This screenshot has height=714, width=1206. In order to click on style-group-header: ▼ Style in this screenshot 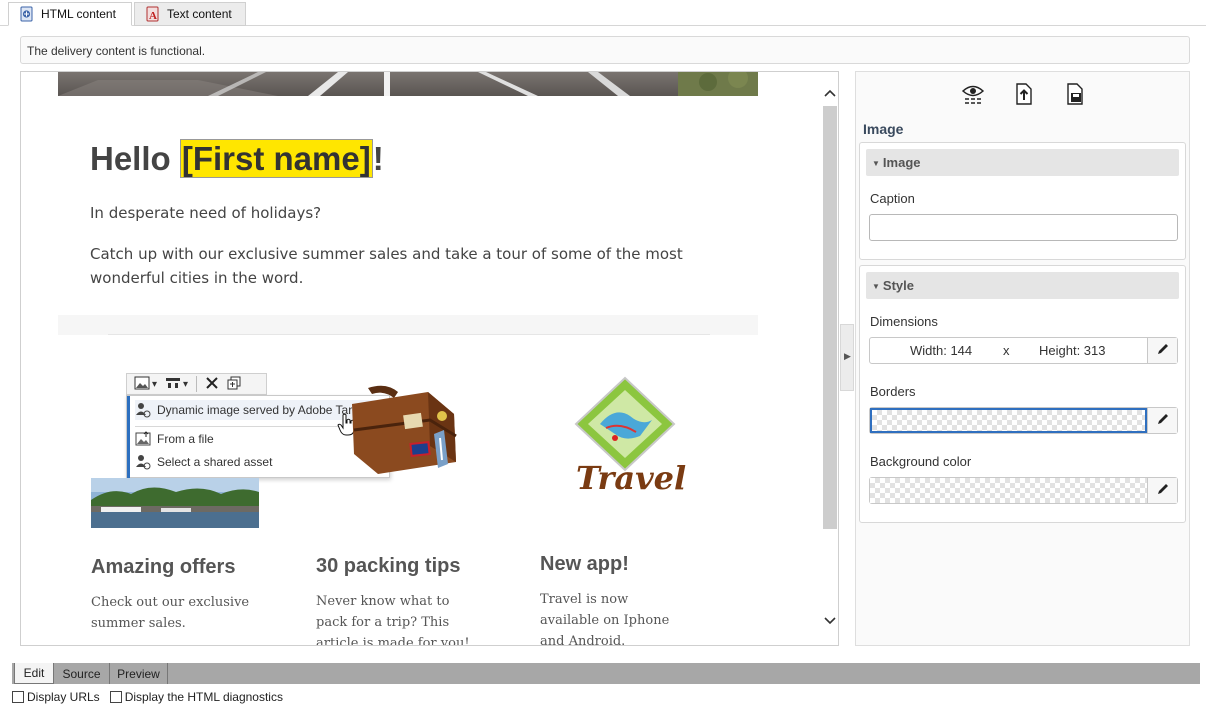, I will do `click(1022, 285)`.